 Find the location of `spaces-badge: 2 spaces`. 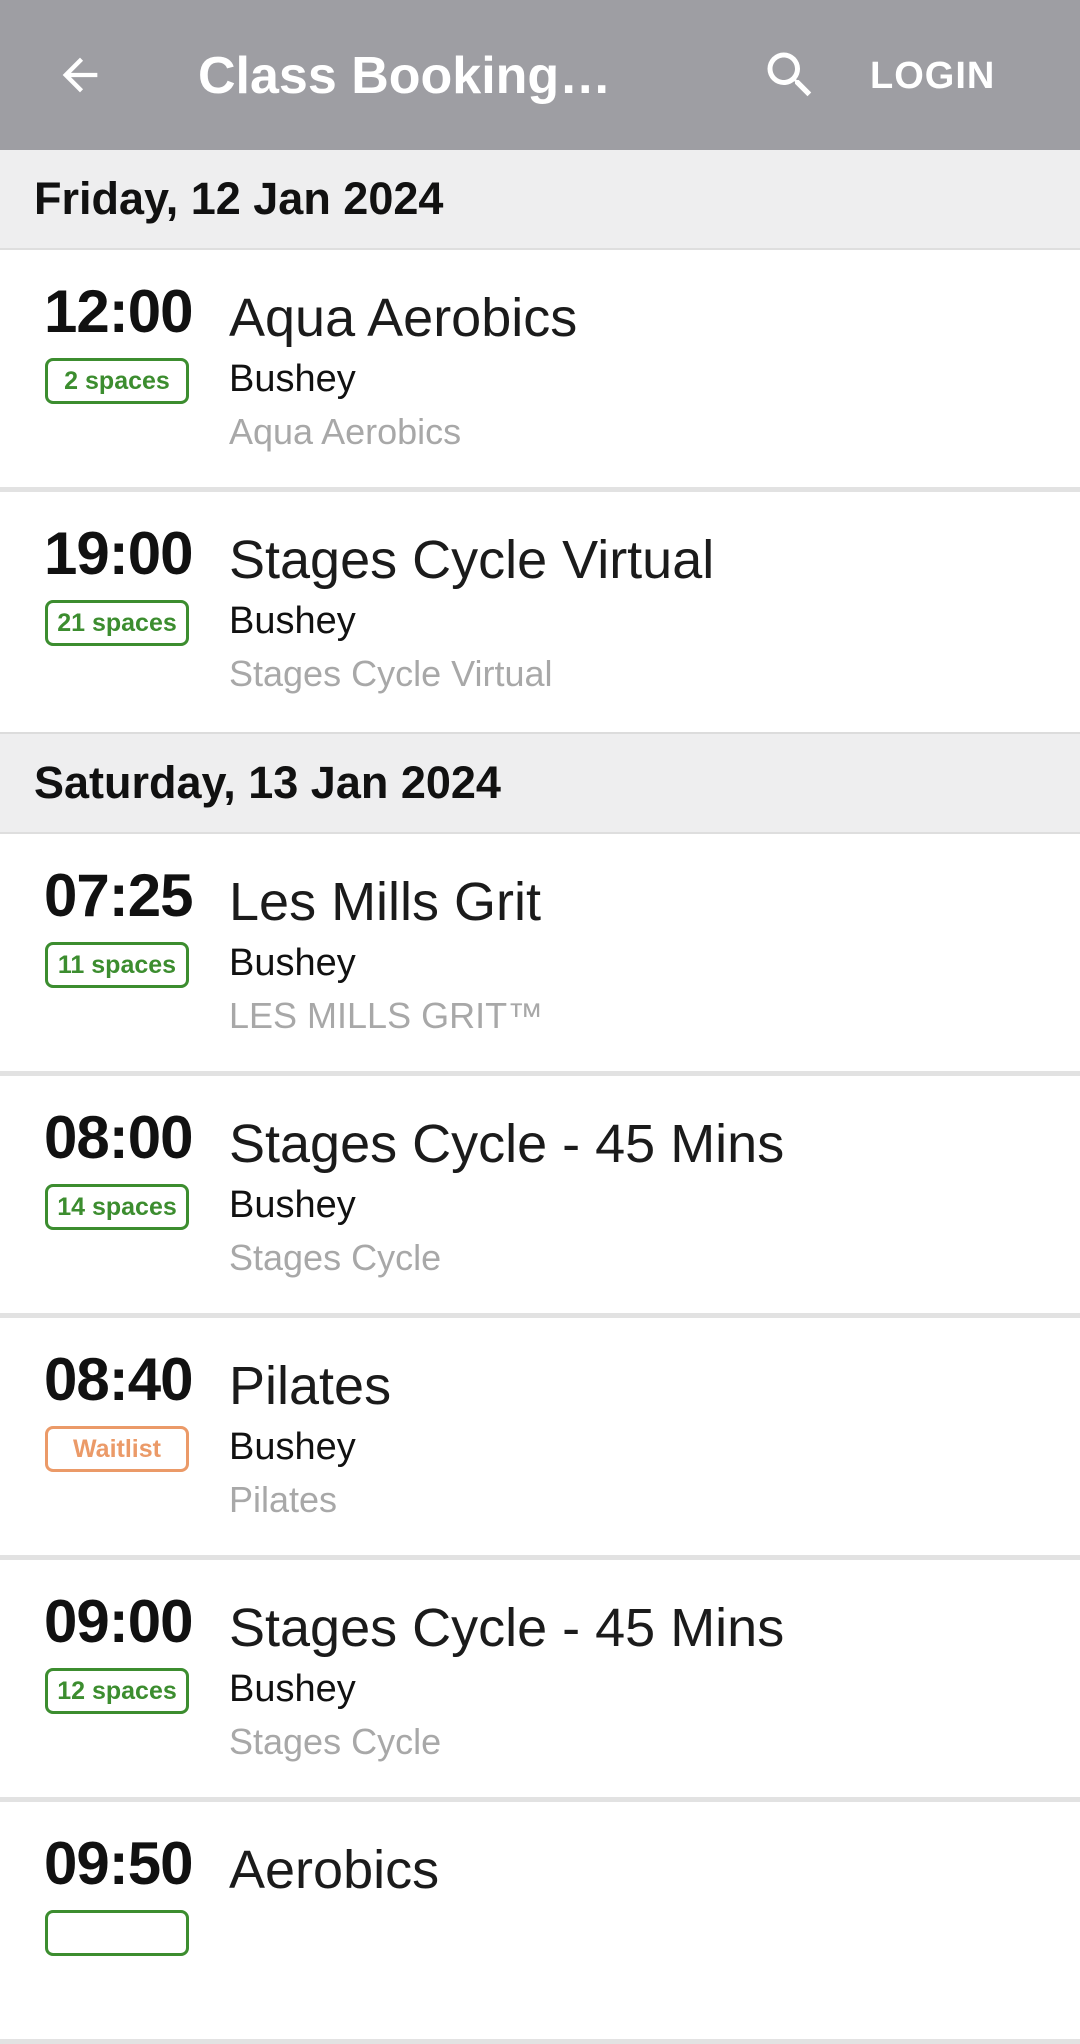

spaces-badge: 2 spaces is located at coordinates (117, 381).